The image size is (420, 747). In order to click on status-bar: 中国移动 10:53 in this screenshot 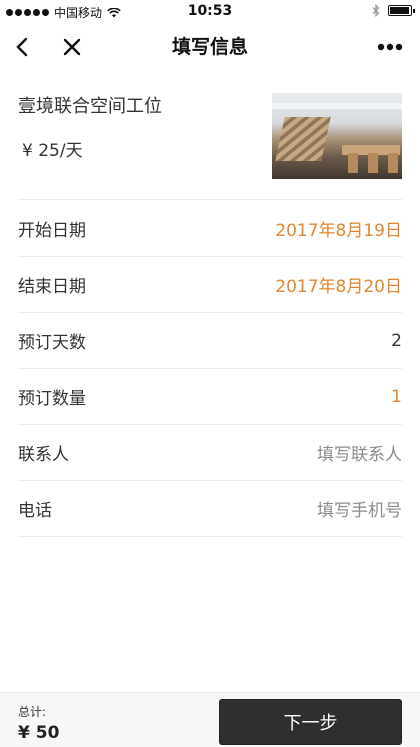, I will do `click(210, 11)`.